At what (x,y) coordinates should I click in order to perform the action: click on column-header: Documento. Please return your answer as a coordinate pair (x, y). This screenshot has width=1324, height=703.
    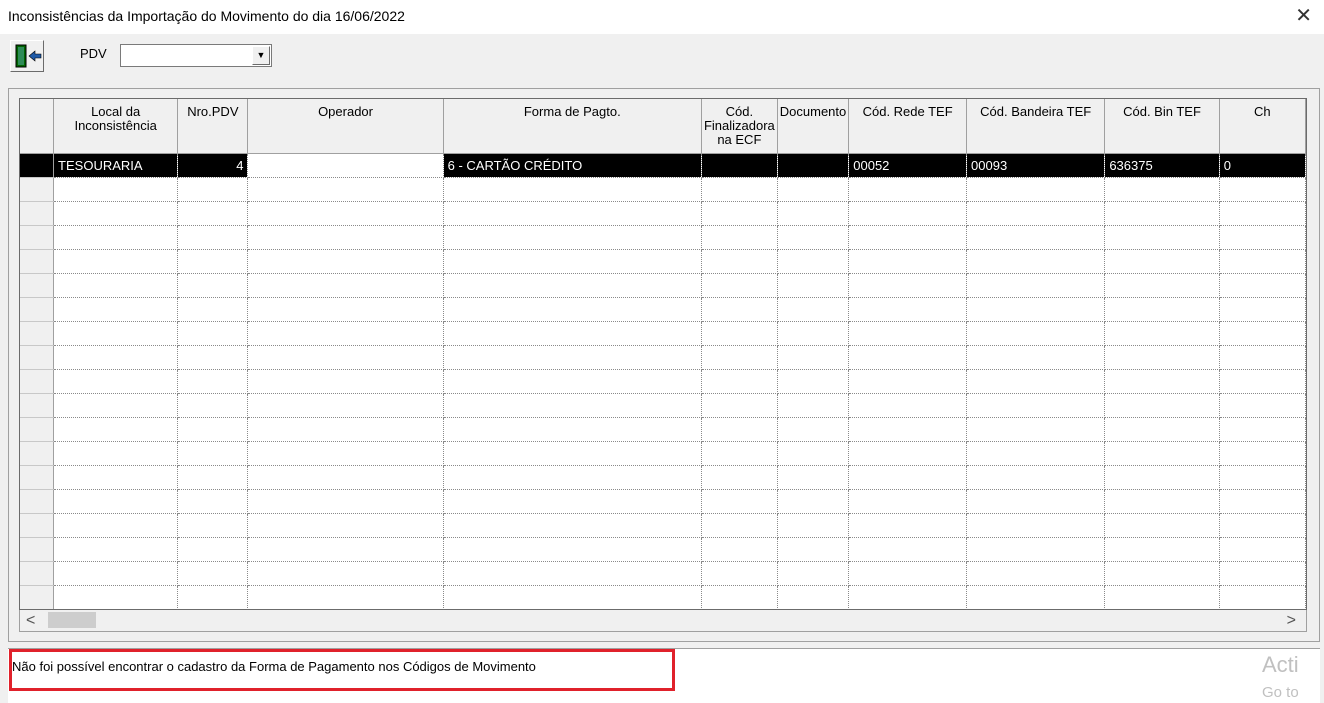
    Looking at the image, I should click on (813, 126).